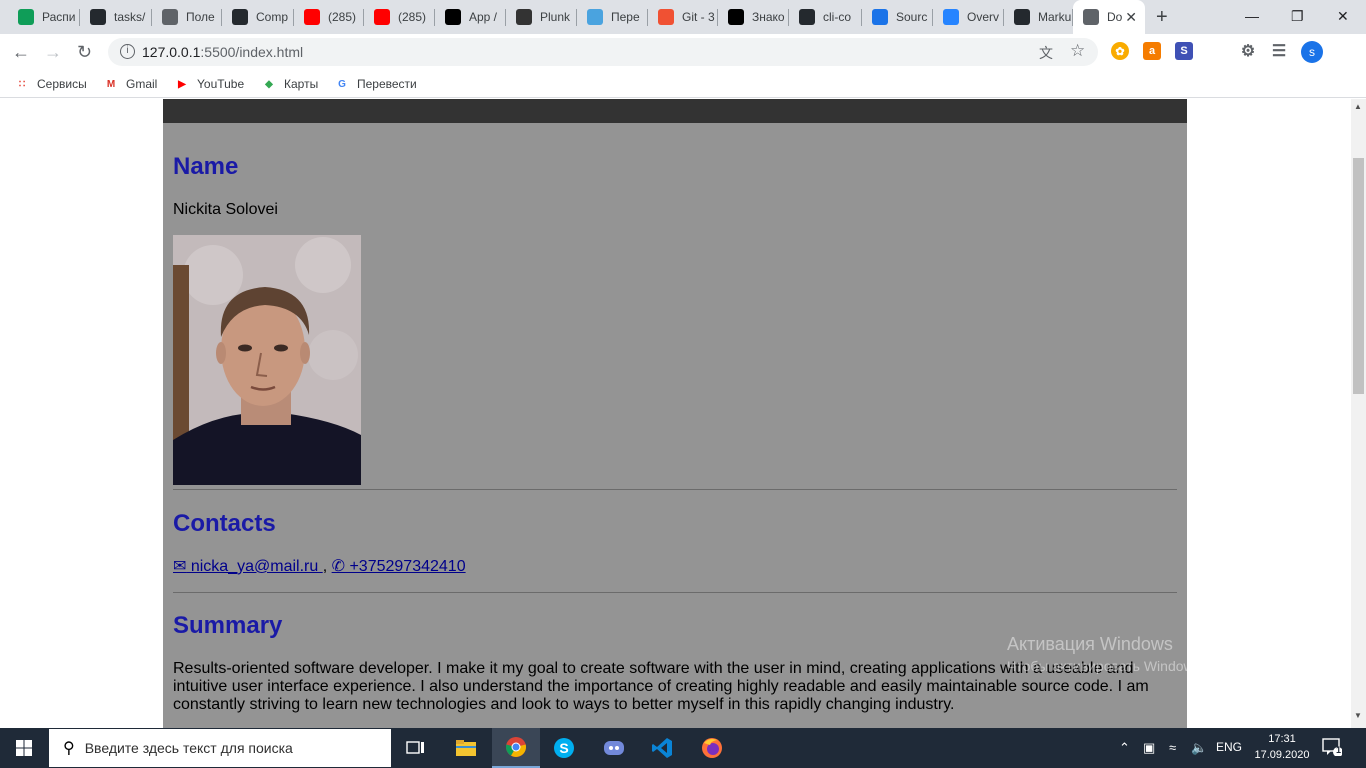 The height and width of the screenshot is (768, 1366). What do you see at coordinates (84, 52) in the screenshot?
I see `reload-icon: ↻` at bounding box center [84, 52].